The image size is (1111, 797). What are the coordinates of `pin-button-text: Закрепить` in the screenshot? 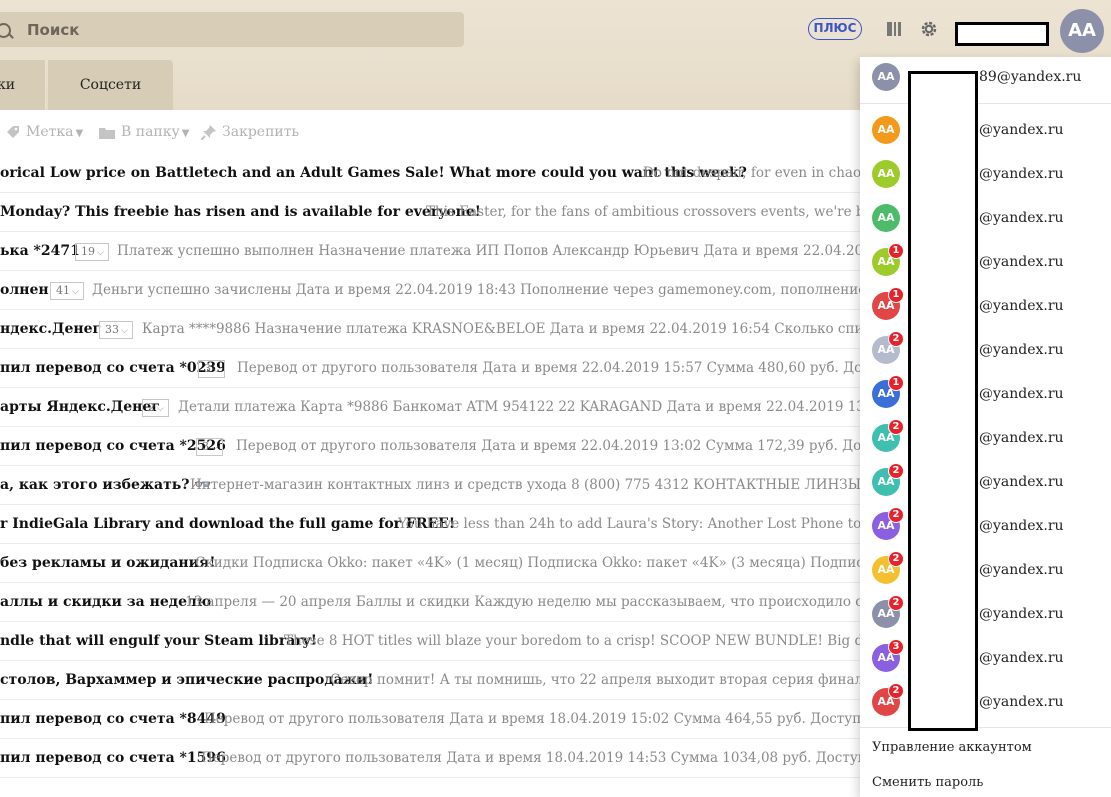 It's located at (261, 132).